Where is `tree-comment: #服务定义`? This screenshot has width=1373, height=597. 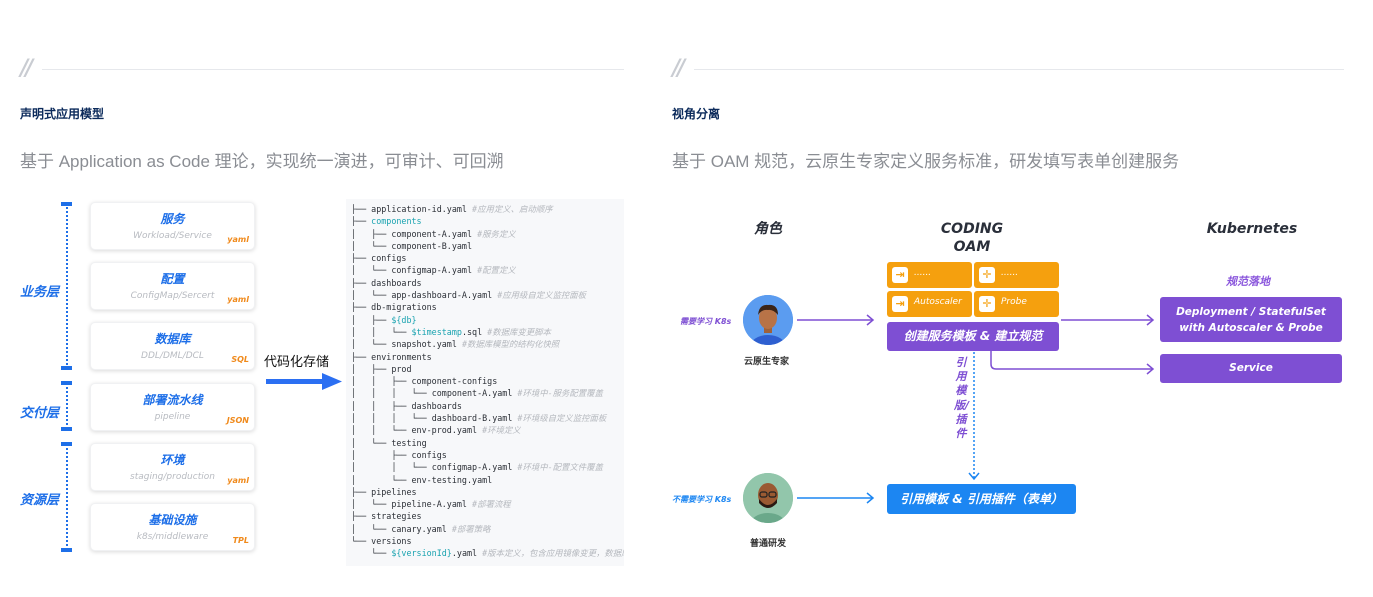 tree-comment: #服务定义 is located at coordinates (494, 233).